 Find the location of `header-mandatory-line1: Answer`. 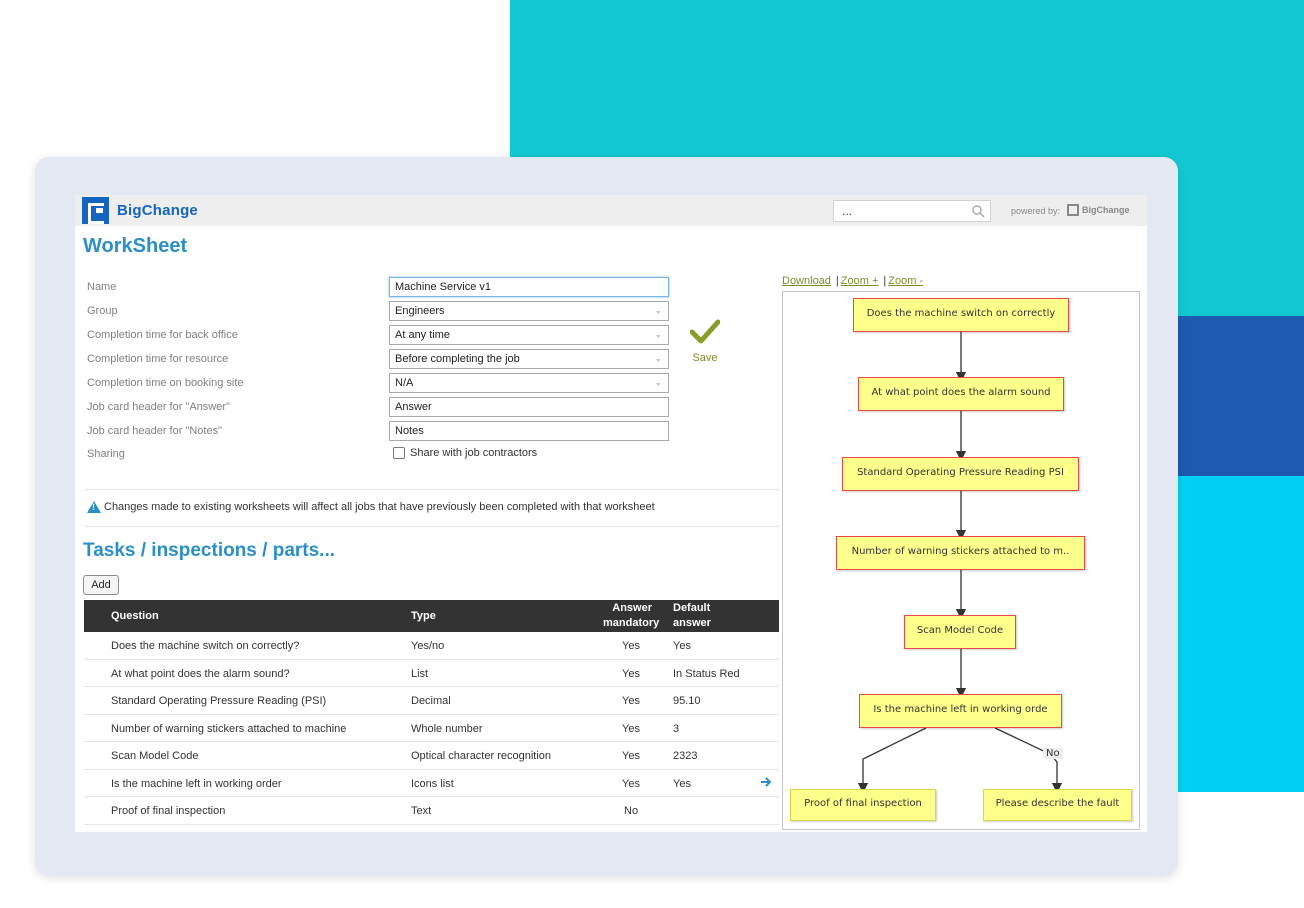

header-mandatory-line1: Answer is located at coordinates (632, 608).